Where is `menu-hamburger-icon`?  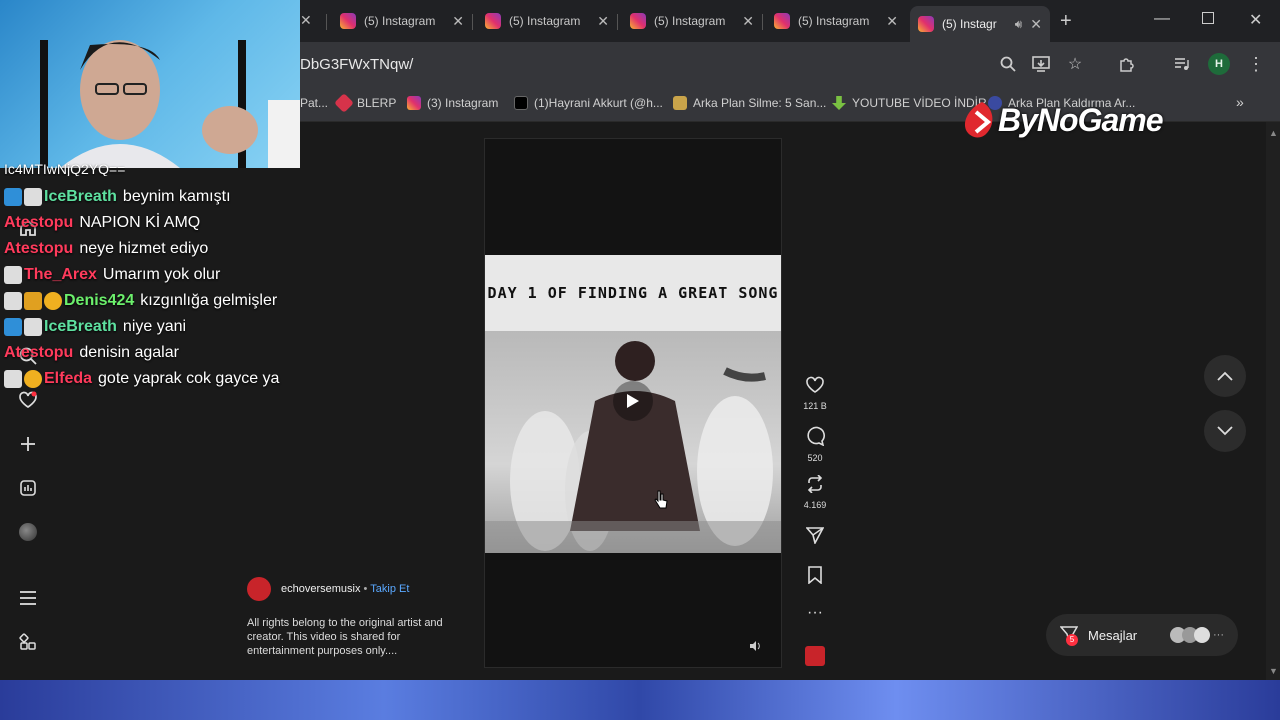
menu-hamburger-icon is located at coordinates (28, 598).